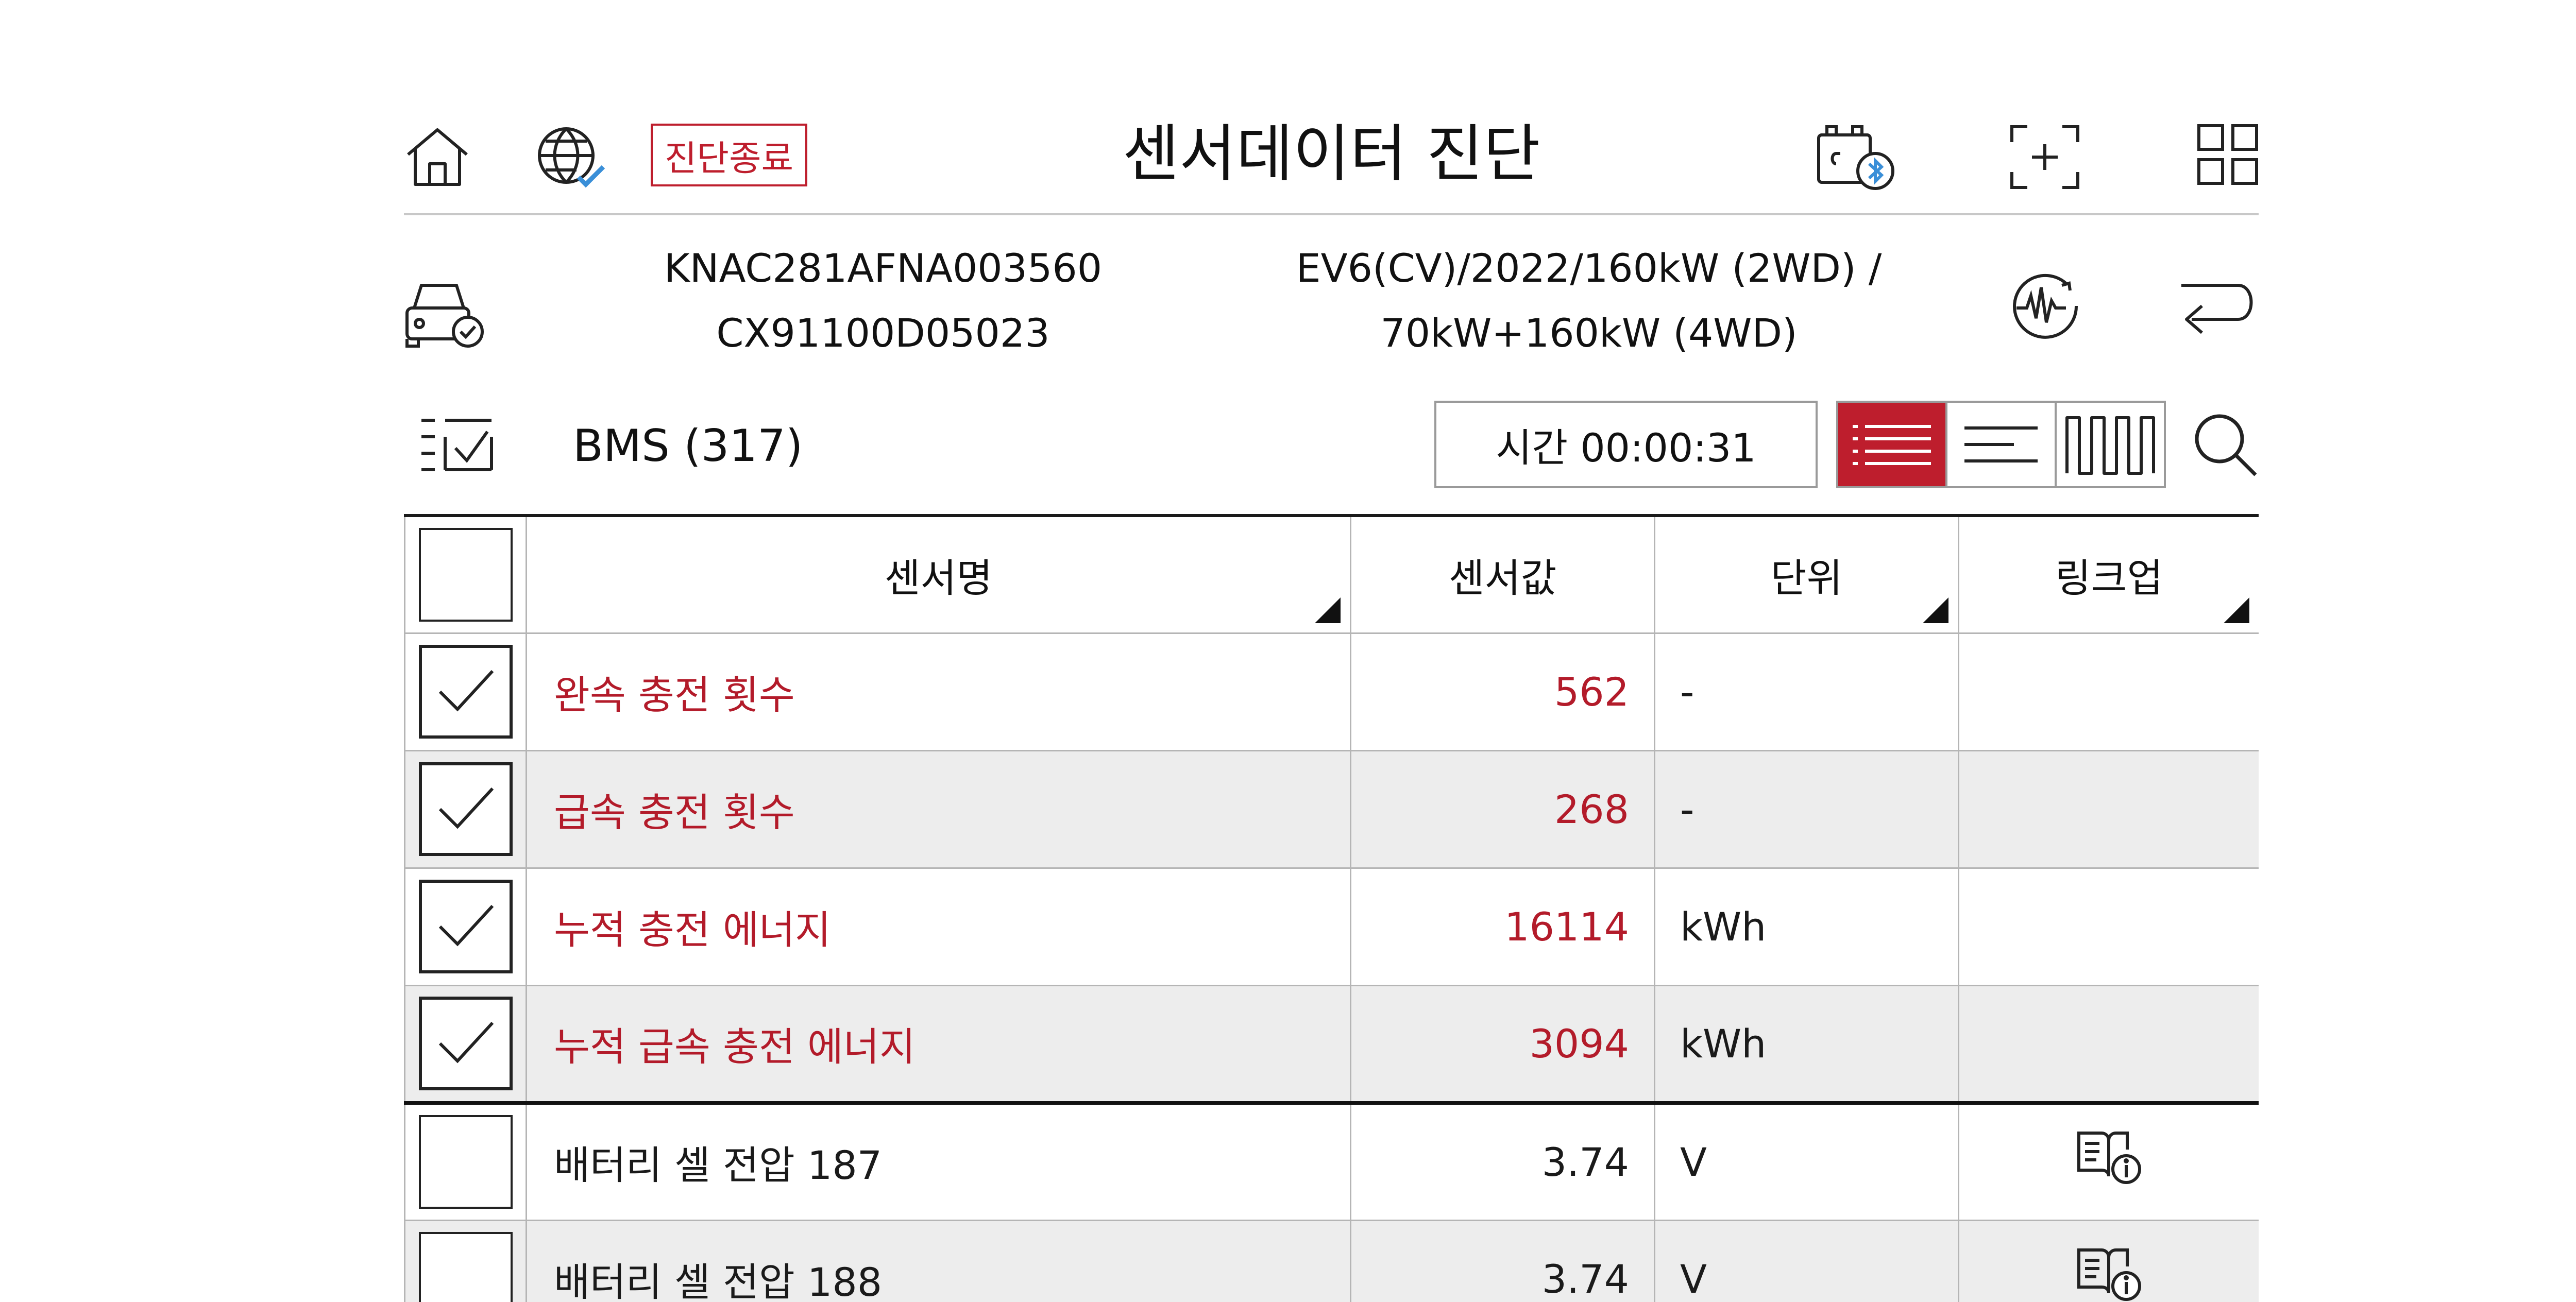 This screenshot has height=1302, width=2576. I want to click on column-header-name: 센서명, so click(938, 574).